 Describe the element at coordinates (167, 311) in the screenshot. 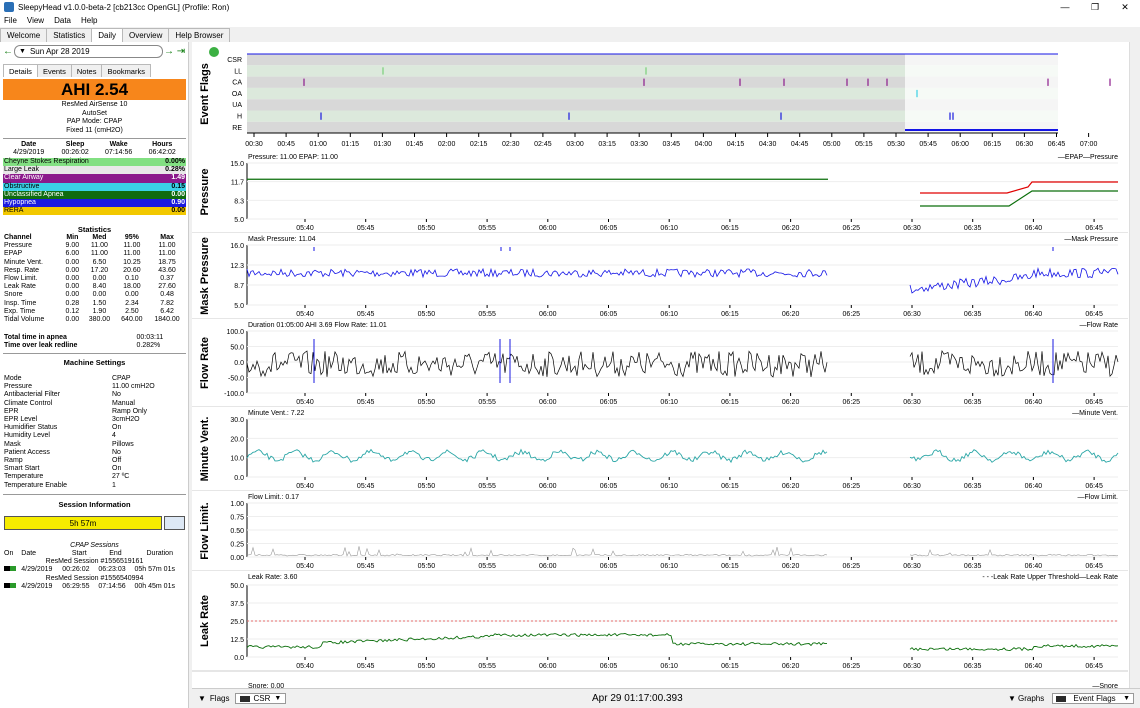

I see `stats-value: 6.42` at that location.